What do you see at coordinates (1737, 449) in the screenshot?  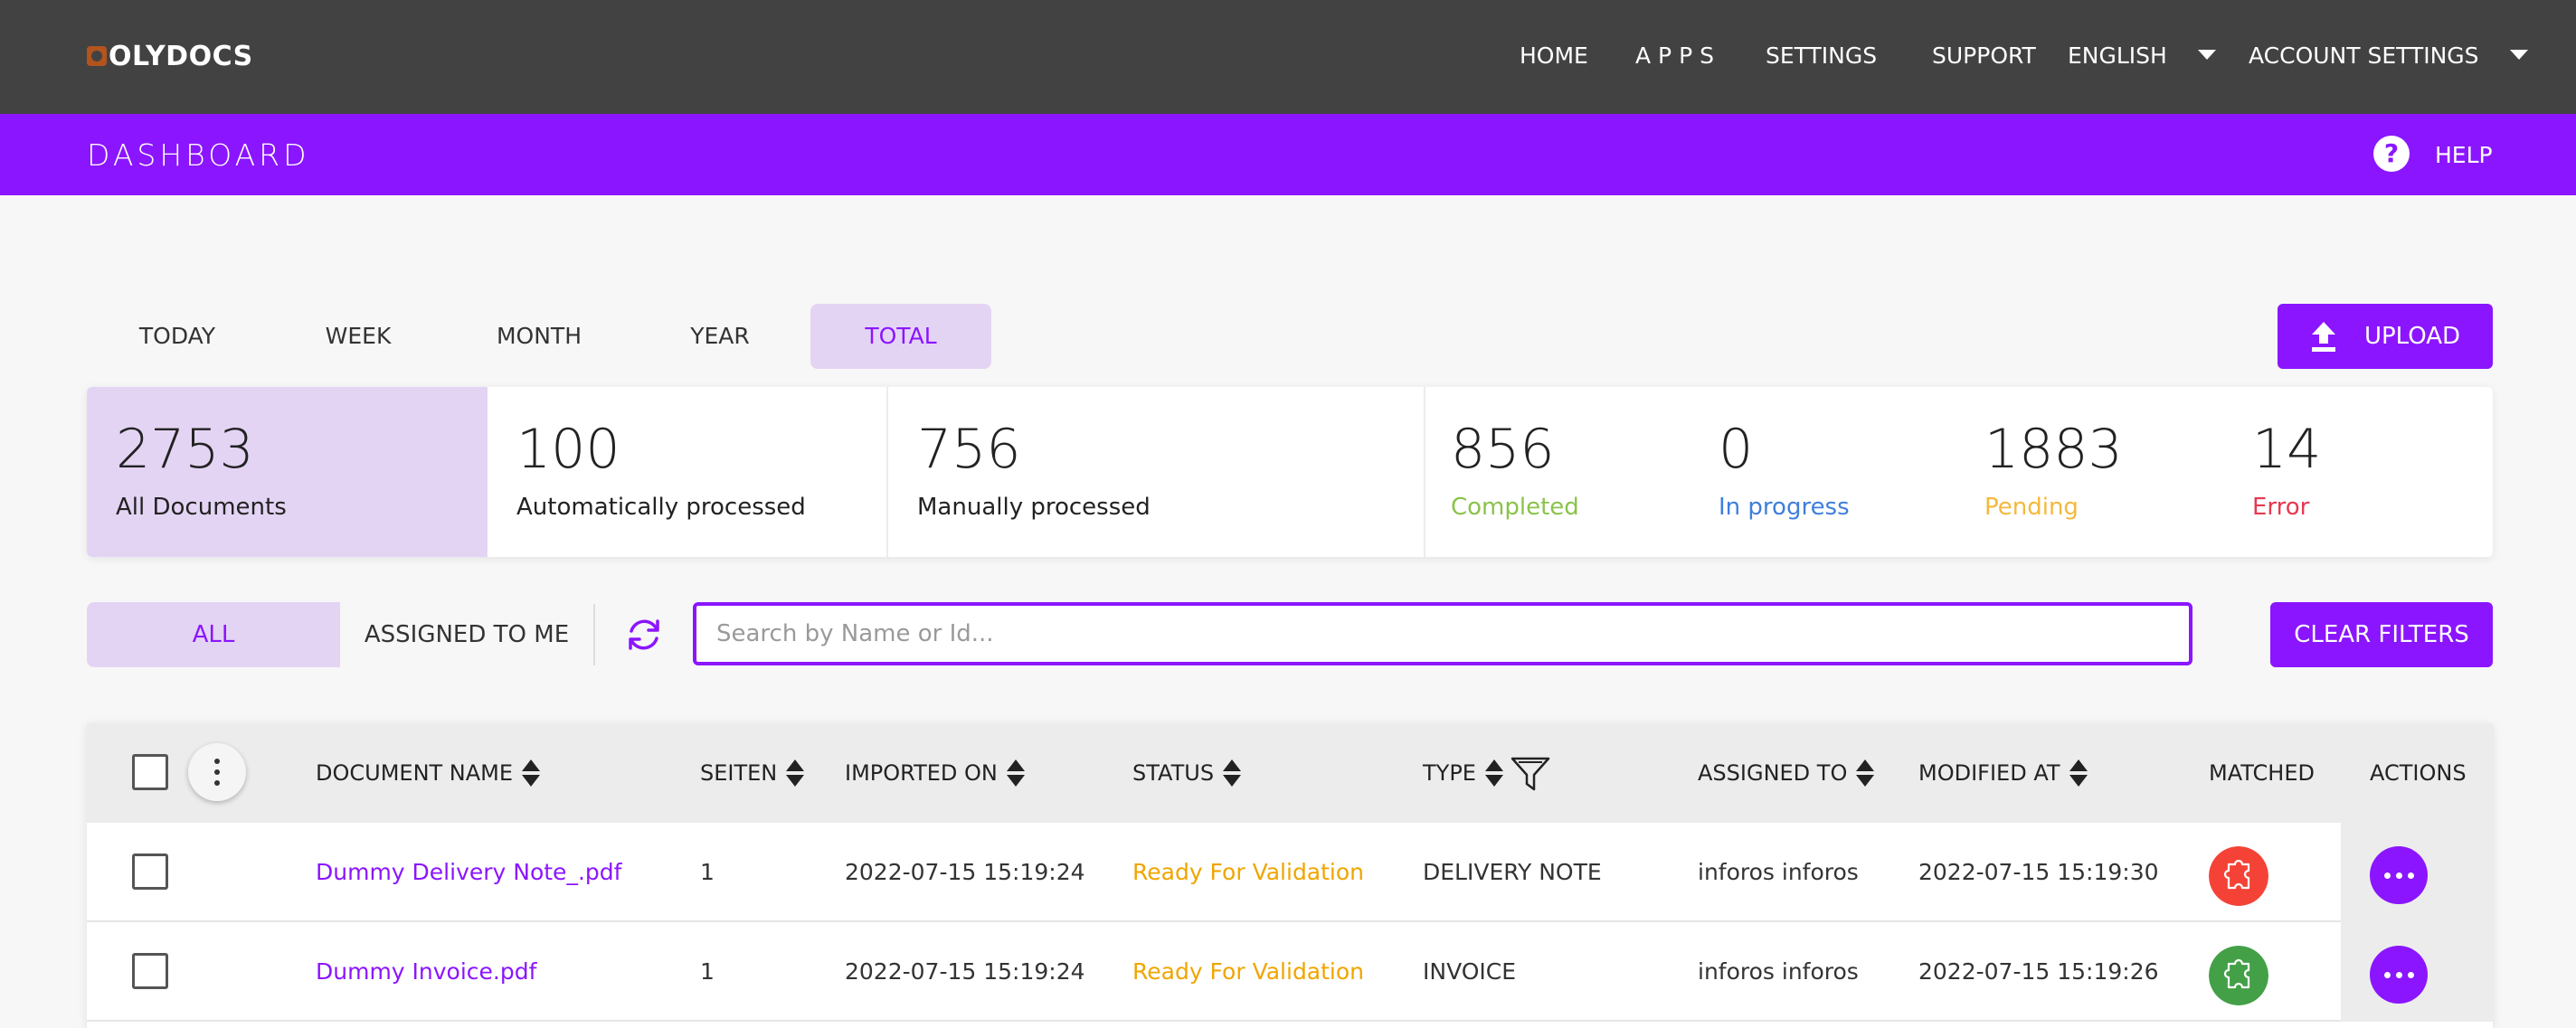 I see `stat-value: 0` at bounding box center [1737, 449].